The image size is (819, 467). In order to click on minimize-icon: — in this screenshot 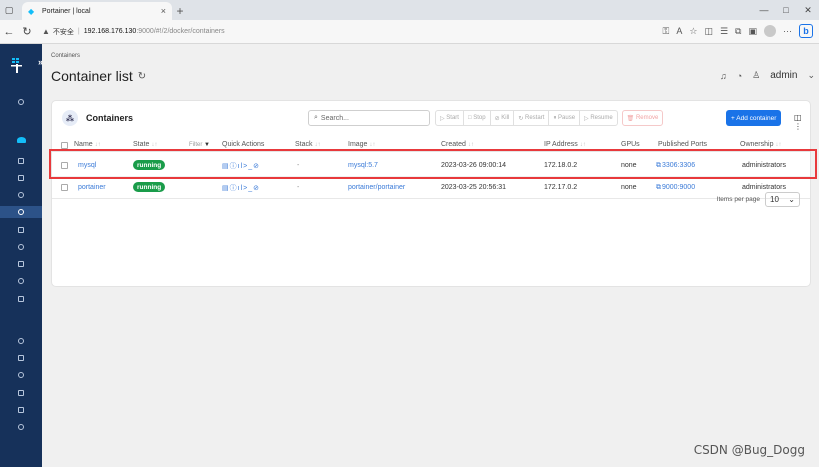, I will do `click(764, 10)`.